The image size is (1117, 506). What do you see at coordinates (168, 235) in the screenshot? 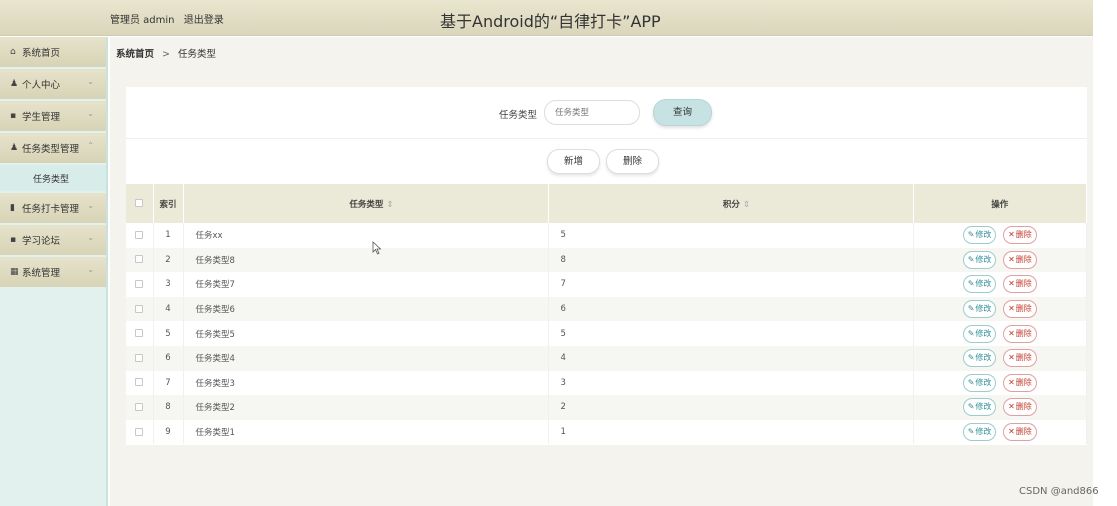
I see `row-index: 1` at bounding box center [168, 235].